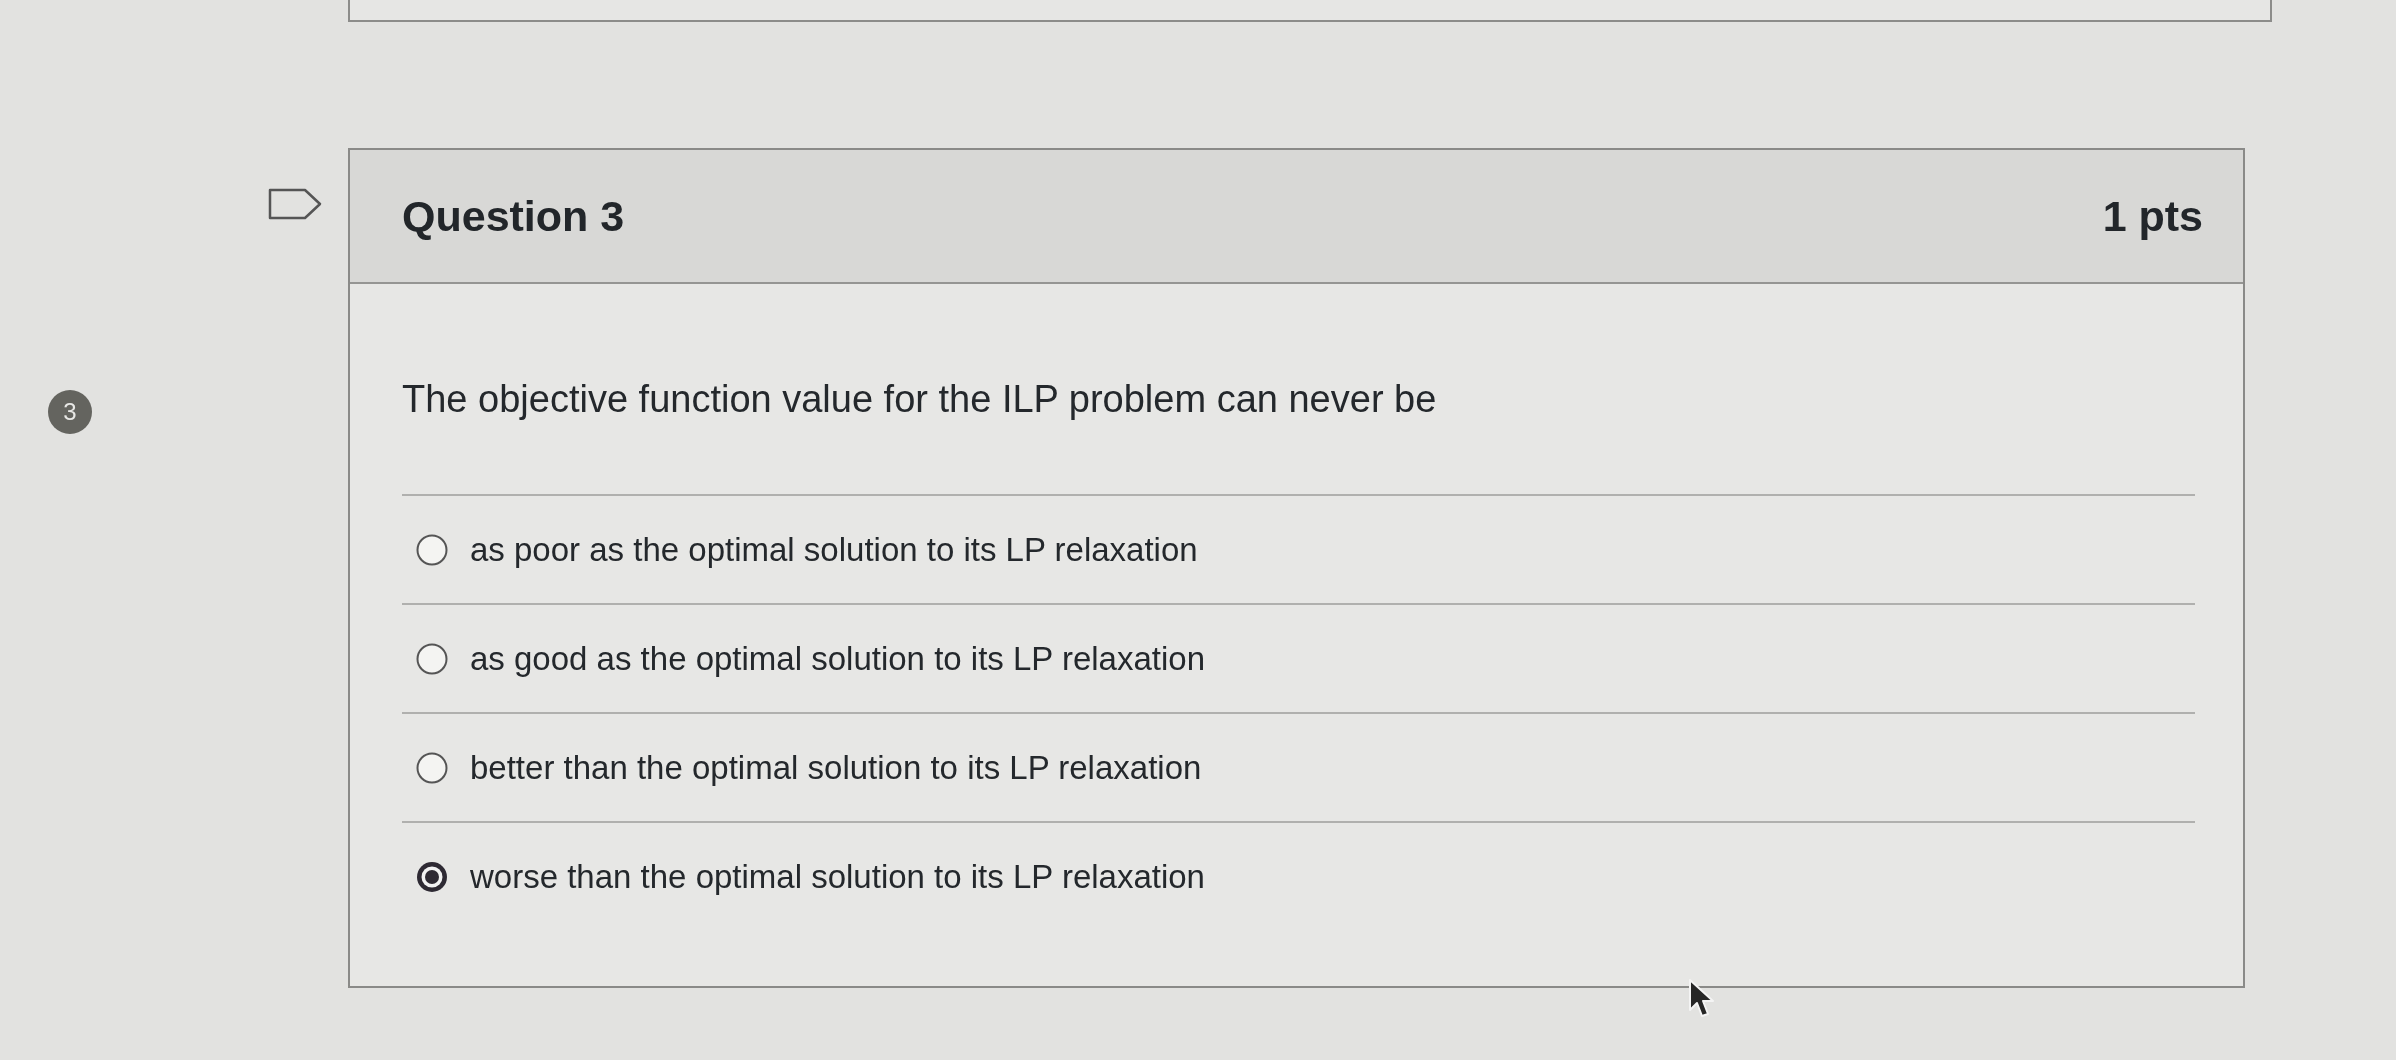  What do you see at coordinates (70, 412) in the screenshot?
I see `question-number-badge: 3` at bounding box center [70, 412].